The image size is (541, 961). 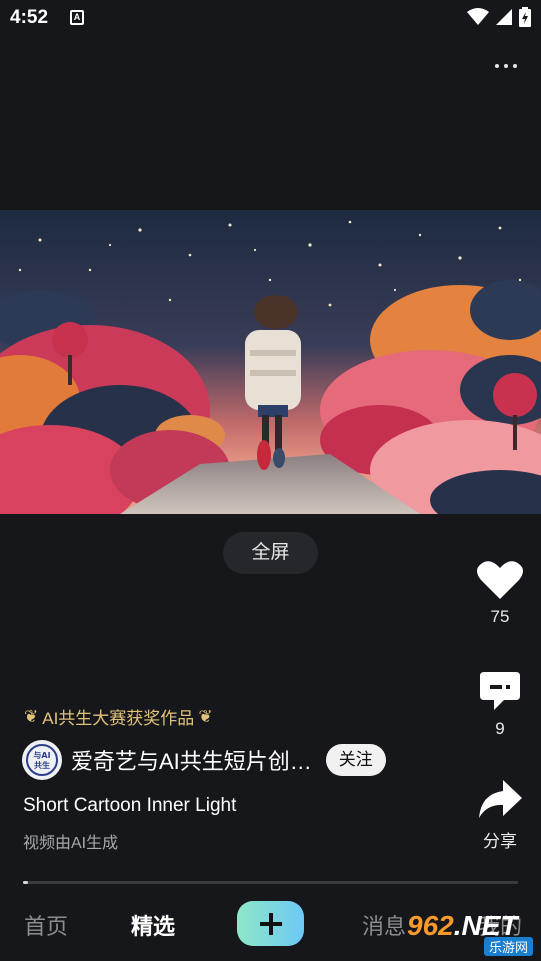 I want to click on status-icons, so click(x=499, y=17).